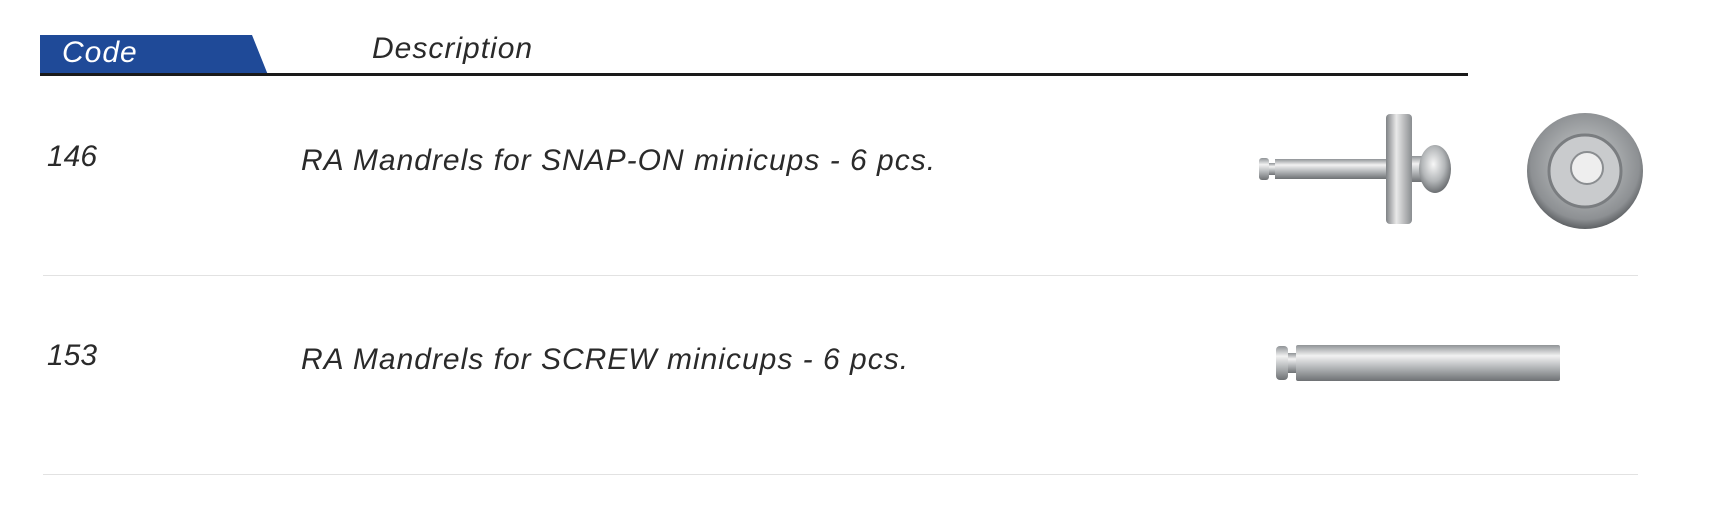 This screenshot has width=1712, height=521. What do you see at coordinates (1418, 363) in the screenshot?
I see `screw-mandrel-image` at bounding box center [1418, 363].